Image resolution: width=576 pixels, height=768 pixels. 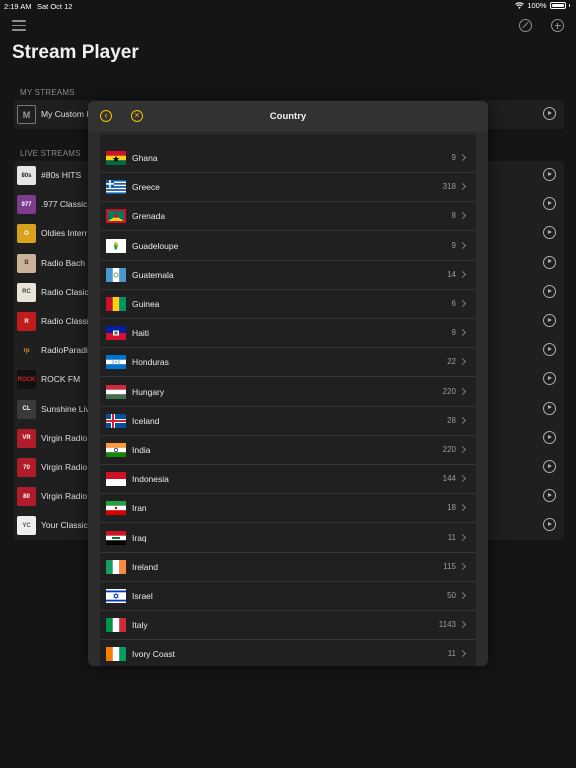 What do you see at coordinates (65, 291) in the screenshot?
I see `stream-name: Radio Clasic` at bounding box center [65, 291].